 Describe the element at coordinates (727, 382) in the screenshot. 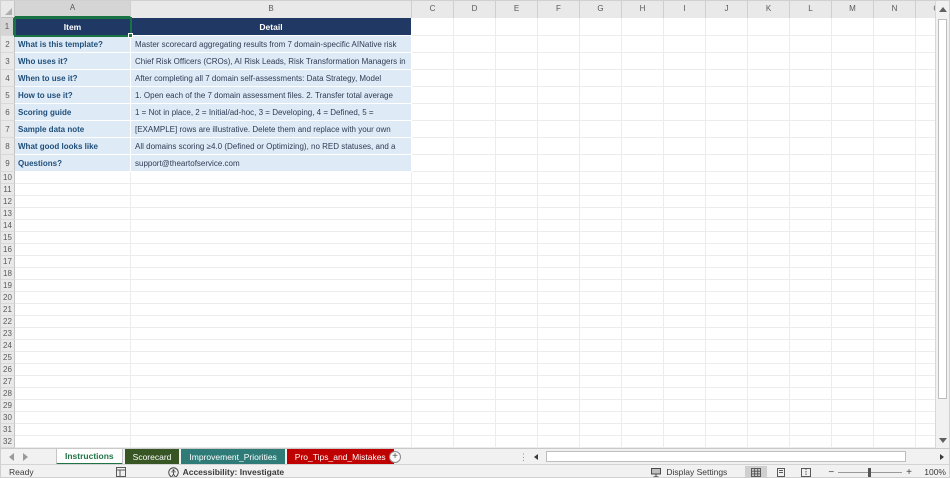

I see `cell-J27` at that location.